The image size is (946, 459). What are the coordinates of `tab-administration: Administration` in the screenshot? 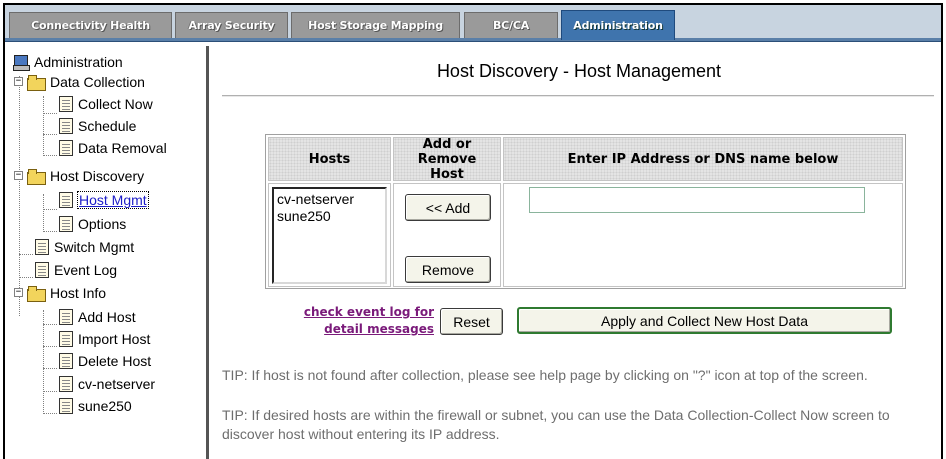 It's located at (618, 25).